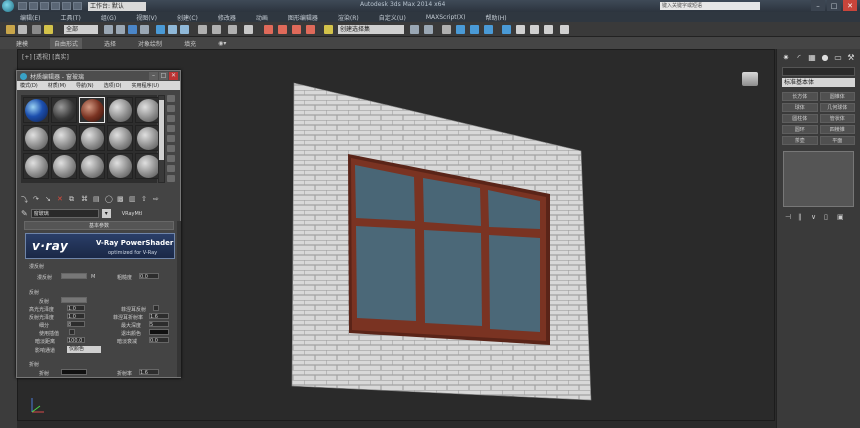 The width and height of the screenshot is (860, 428). I want to click on save-icon, so click(44, 6).